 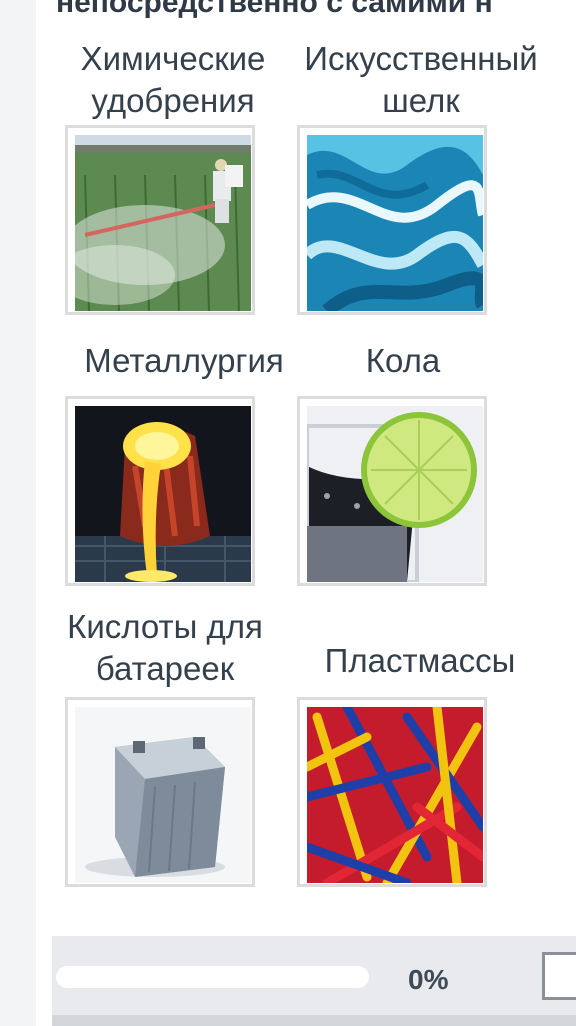 What do you see at coordinates (163, 223) in the screenshot?
I see `crop-spraying-image` at bounding box center [163, 223].